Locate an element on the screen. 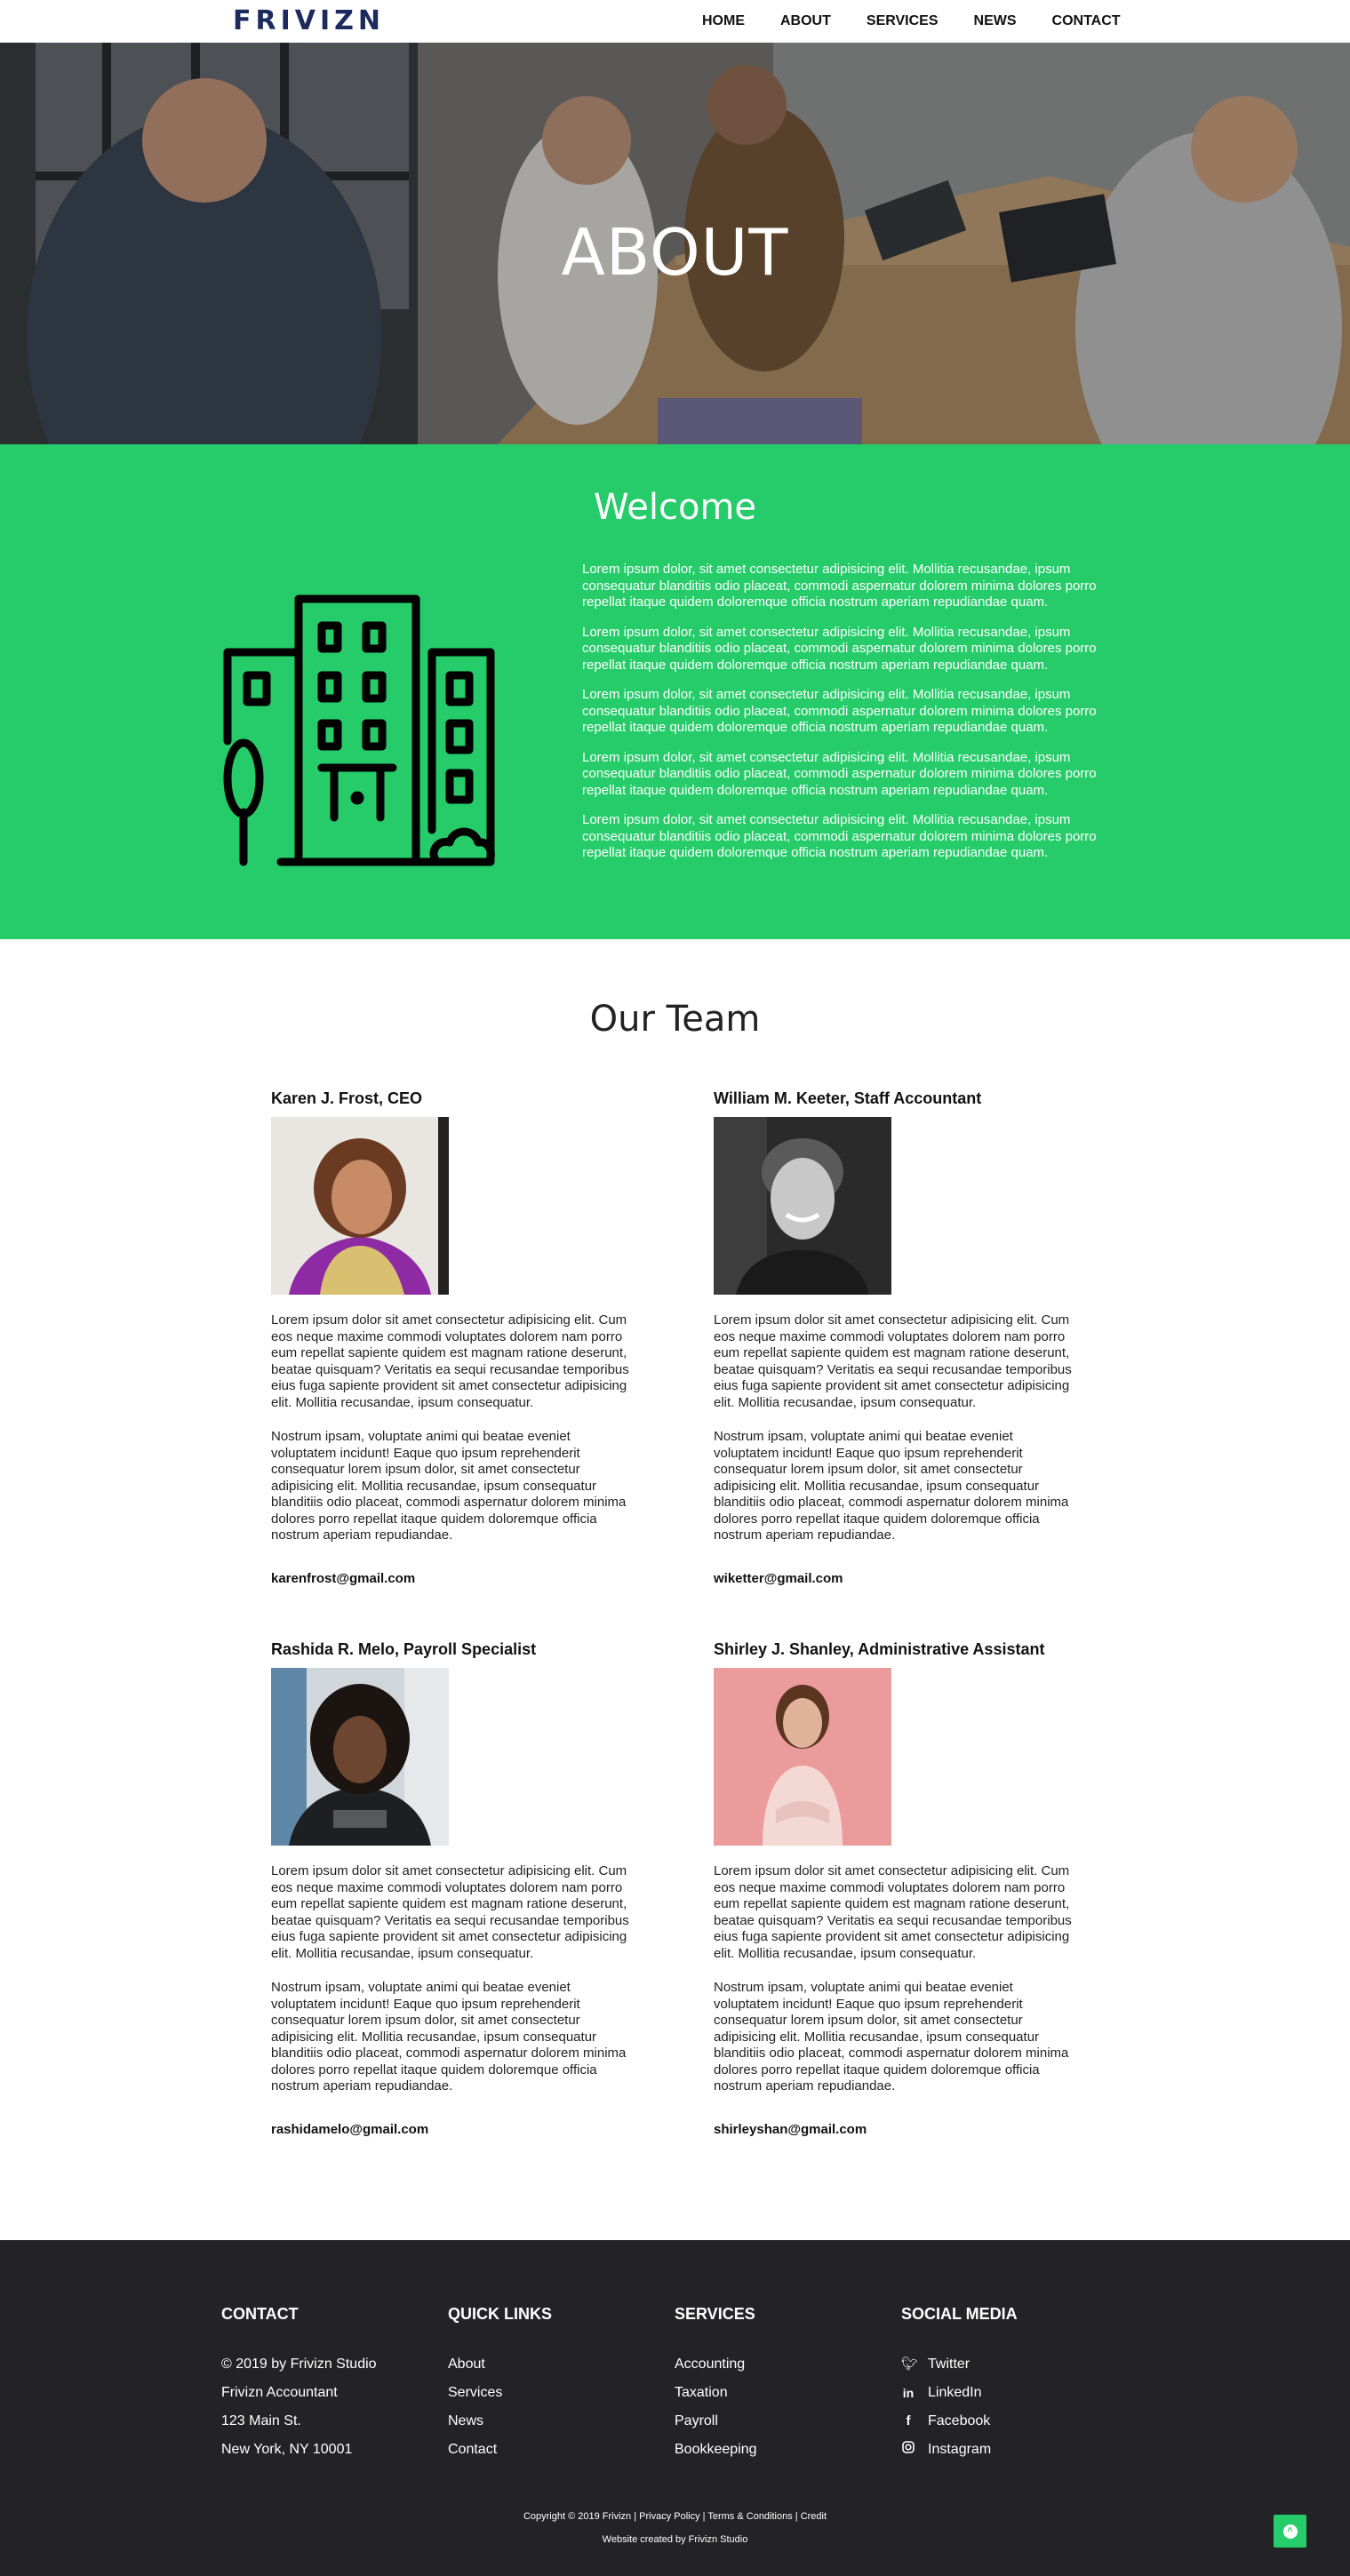 The image size is (1350, 2576). linkedin-icon: in is located at coordinates (909, 2393).